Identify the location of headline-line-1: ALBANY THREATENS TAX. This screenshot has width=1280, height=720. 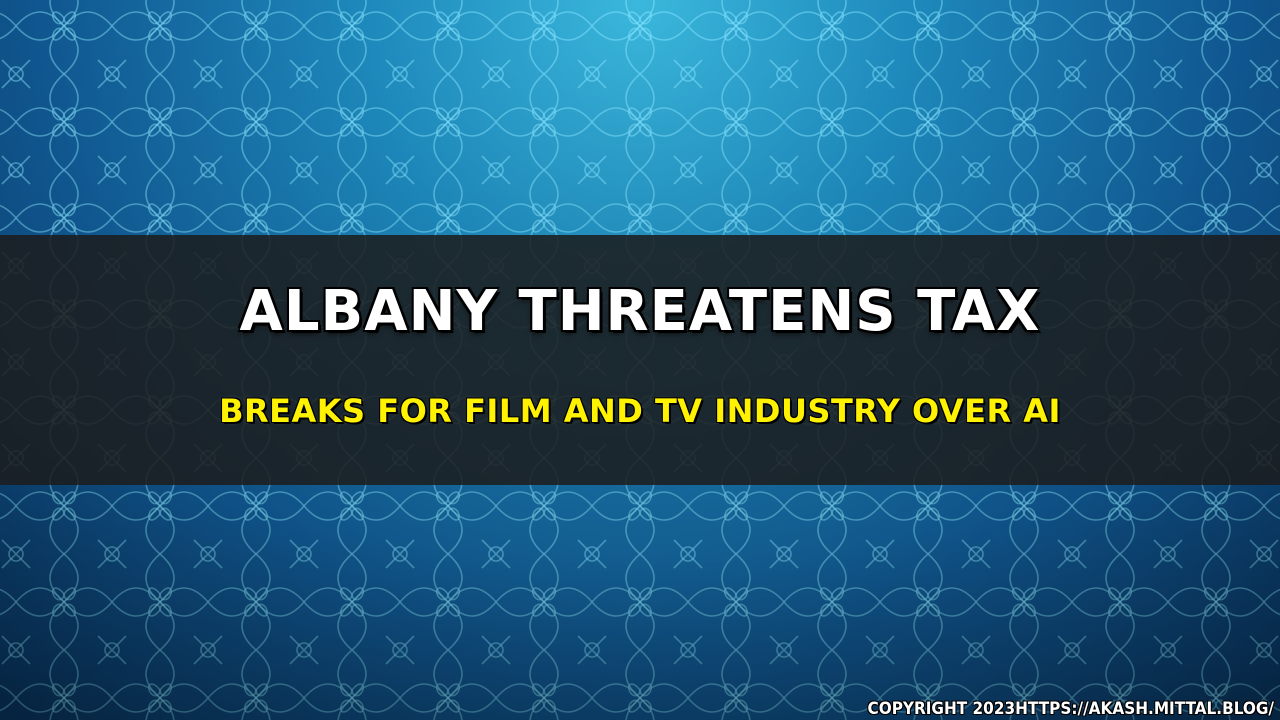
(640, 311).